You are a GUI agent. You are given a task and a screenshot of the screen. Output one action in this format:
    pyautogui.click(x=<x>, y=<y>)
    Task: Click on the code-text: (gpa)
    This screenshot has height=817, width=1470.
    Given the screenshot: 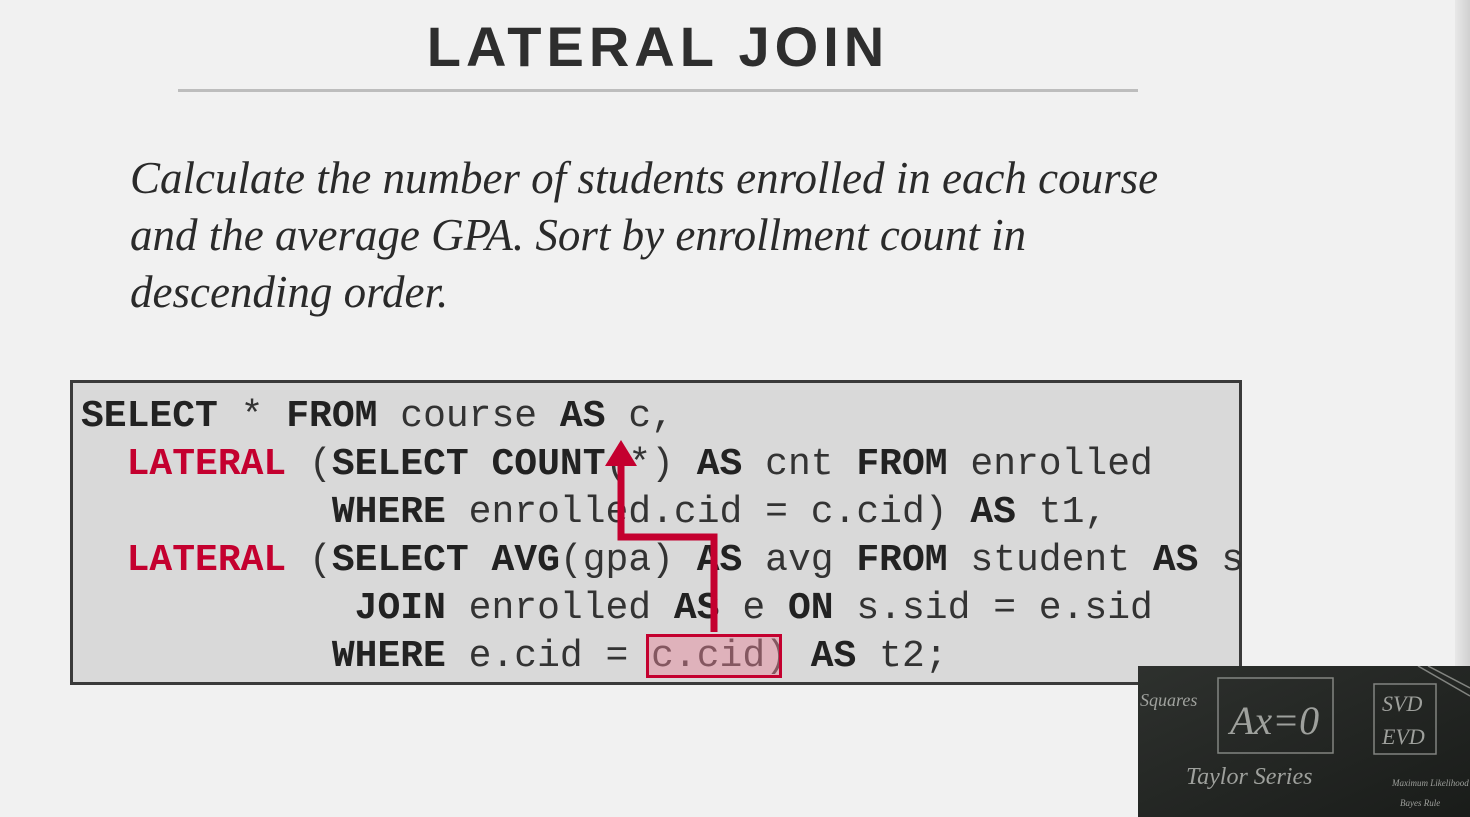 What is the action you would take?
    pyautogui.click(x=628, y=560)
    